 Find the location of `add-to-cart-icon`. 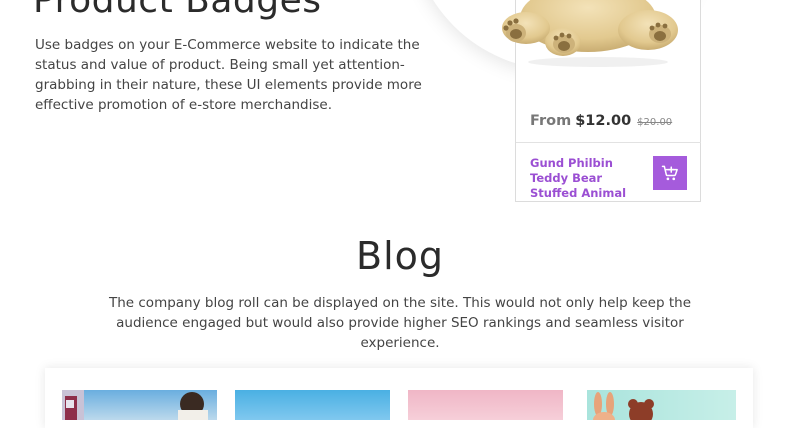

add-to-cart-icon is located at coordinates (669, 173).